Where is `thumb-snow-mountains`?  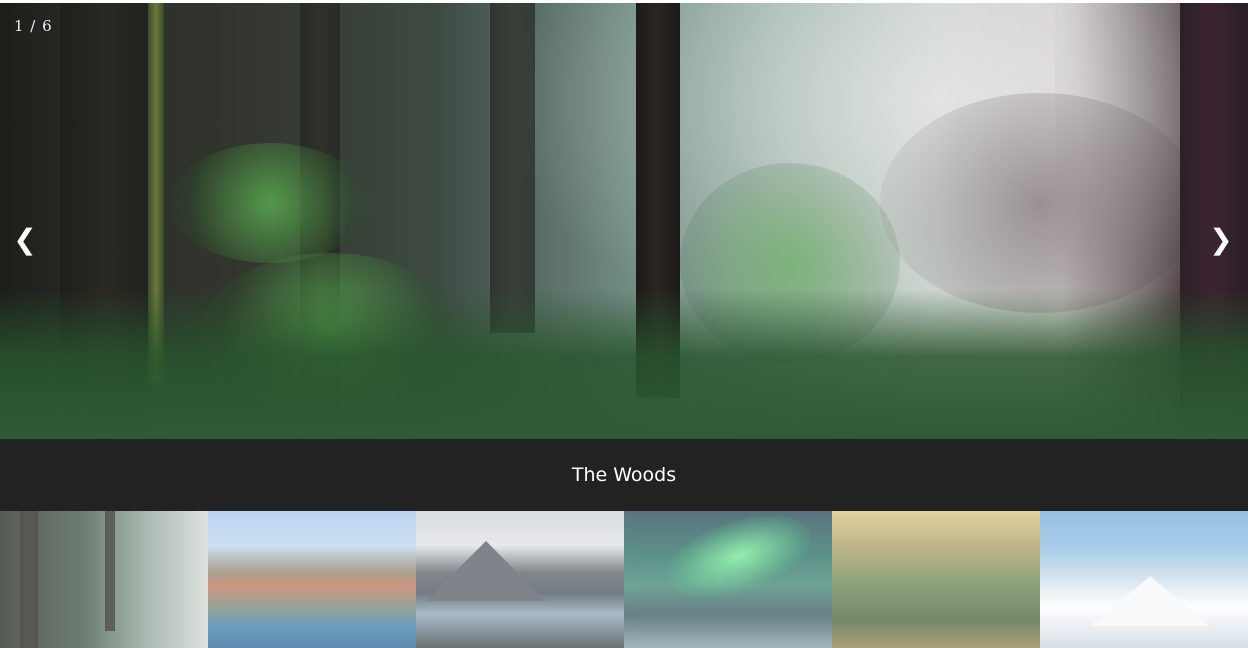
thumb-snow-mountains is located at coordinates (1144, 579).